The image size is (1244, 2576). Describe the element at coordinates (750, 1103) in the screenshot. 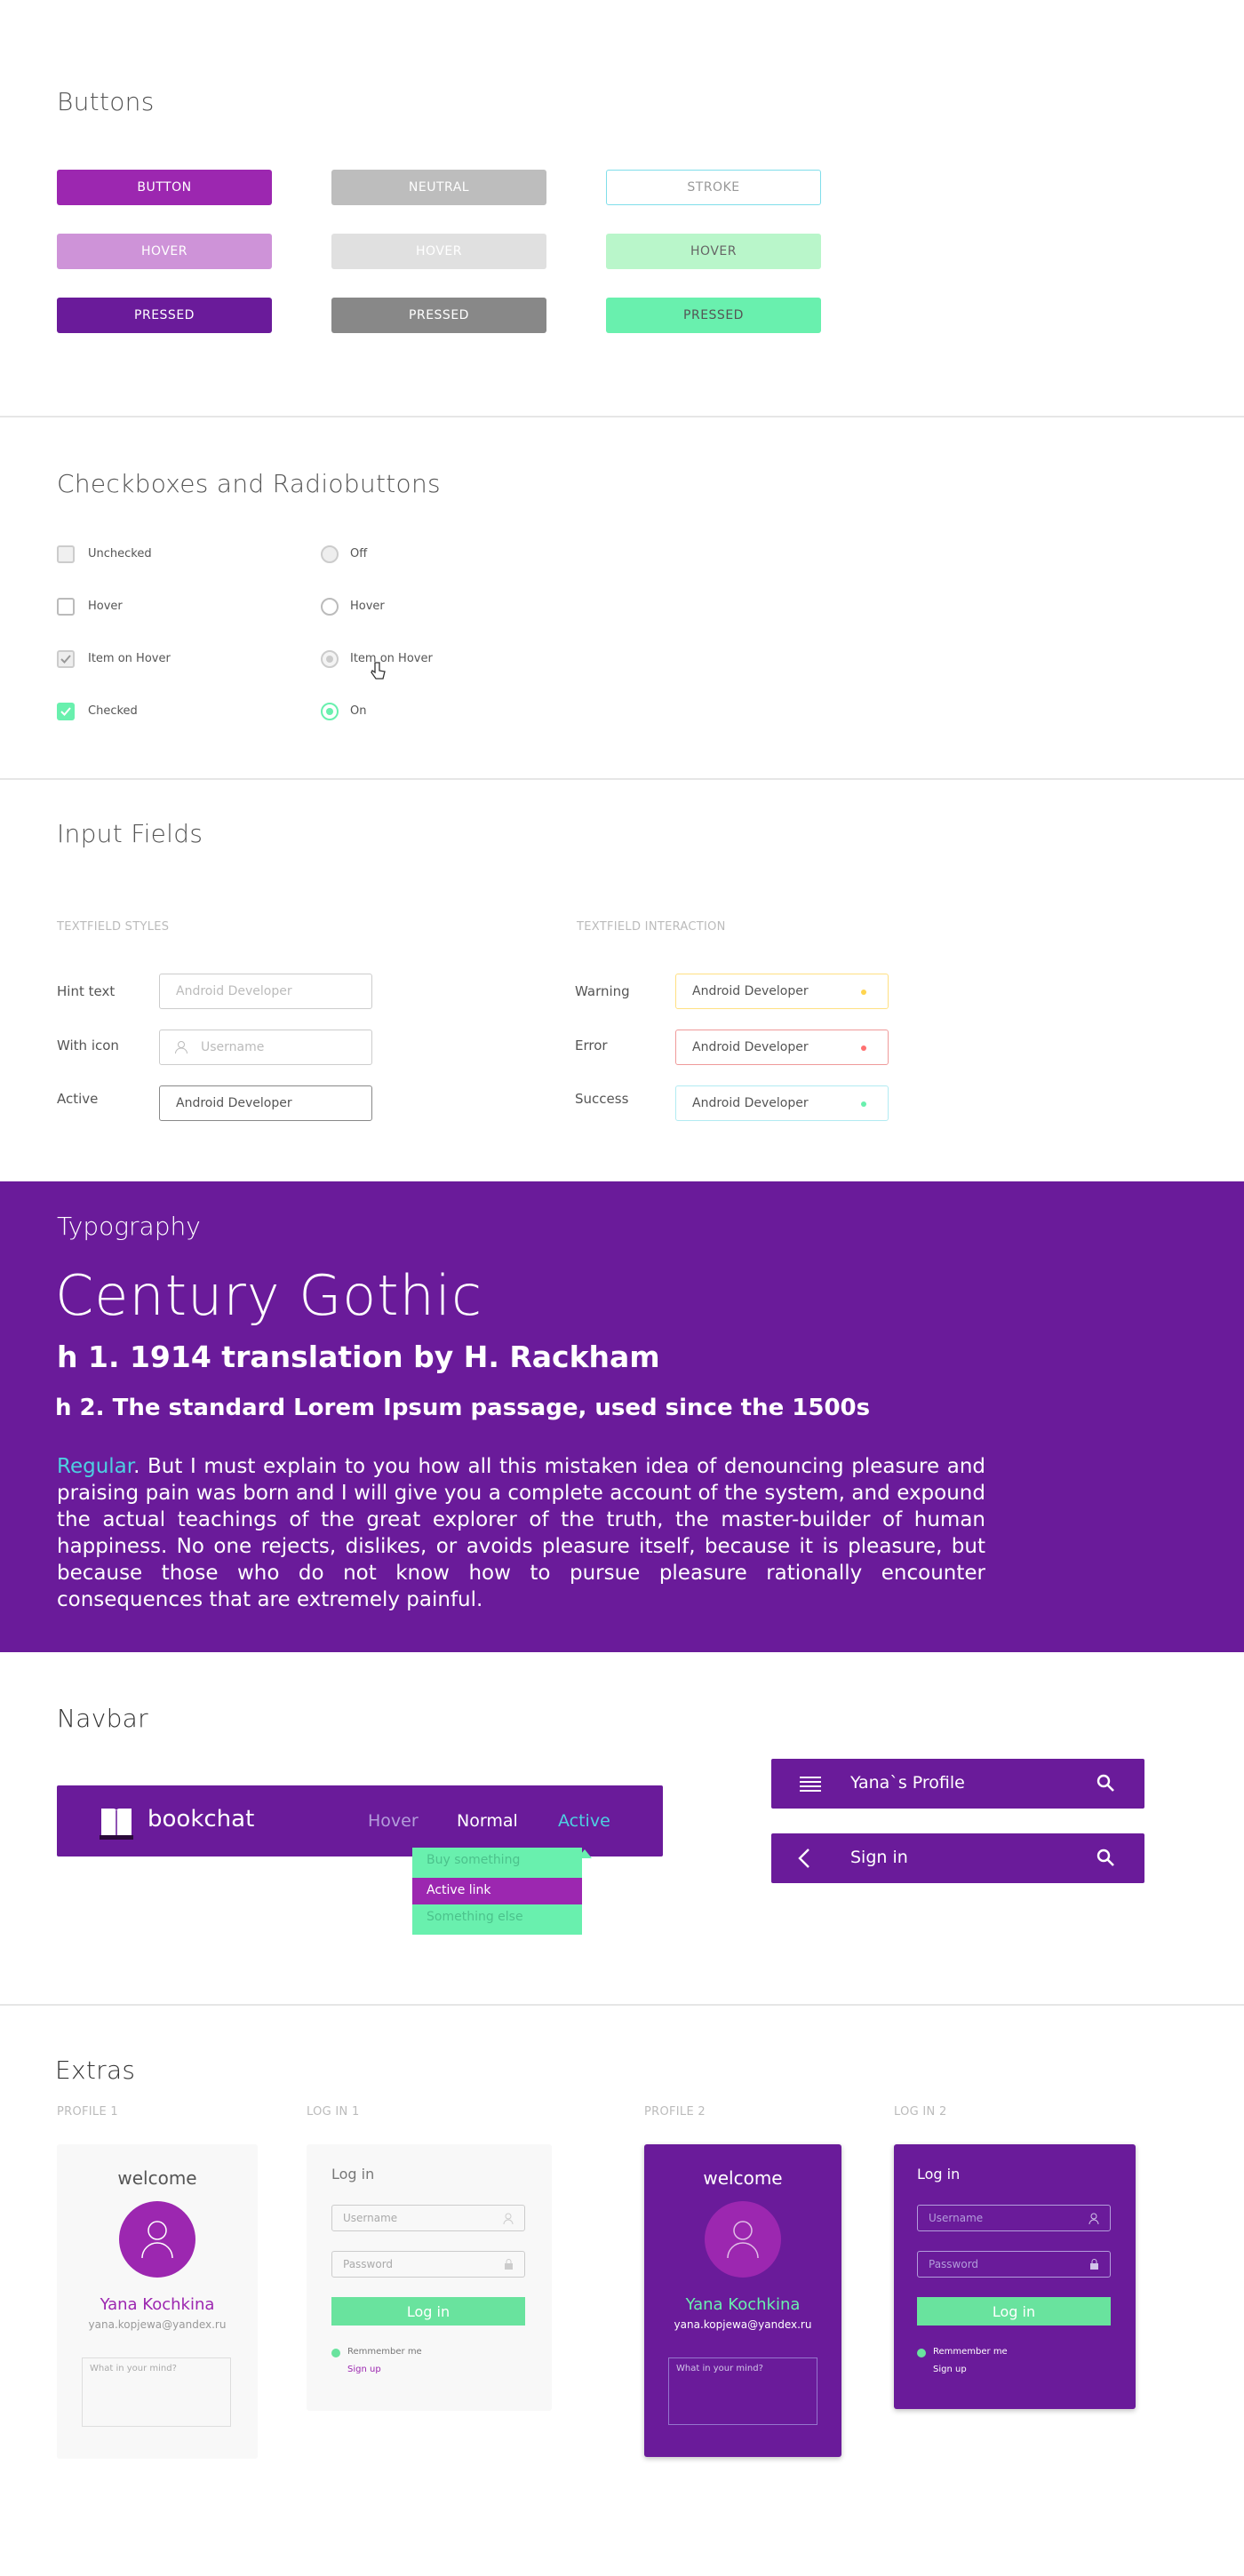

I see `success-field-value: Android Developer` at that location.